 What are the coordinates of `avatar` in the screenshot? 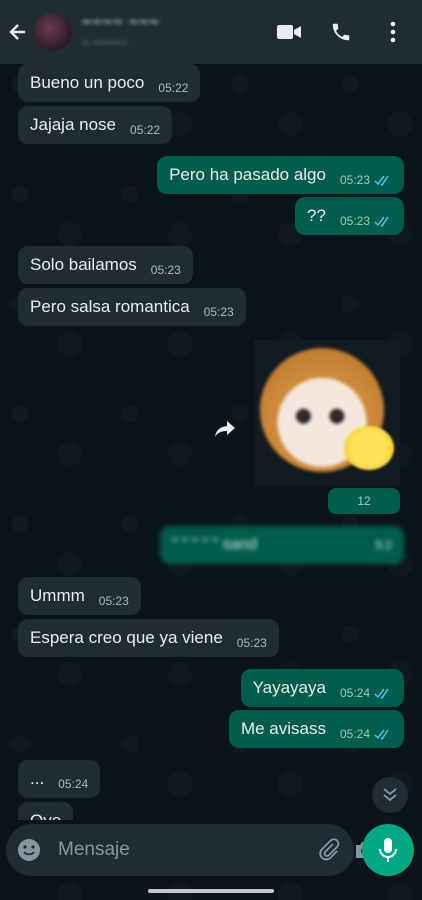 It's located at (53, 32).